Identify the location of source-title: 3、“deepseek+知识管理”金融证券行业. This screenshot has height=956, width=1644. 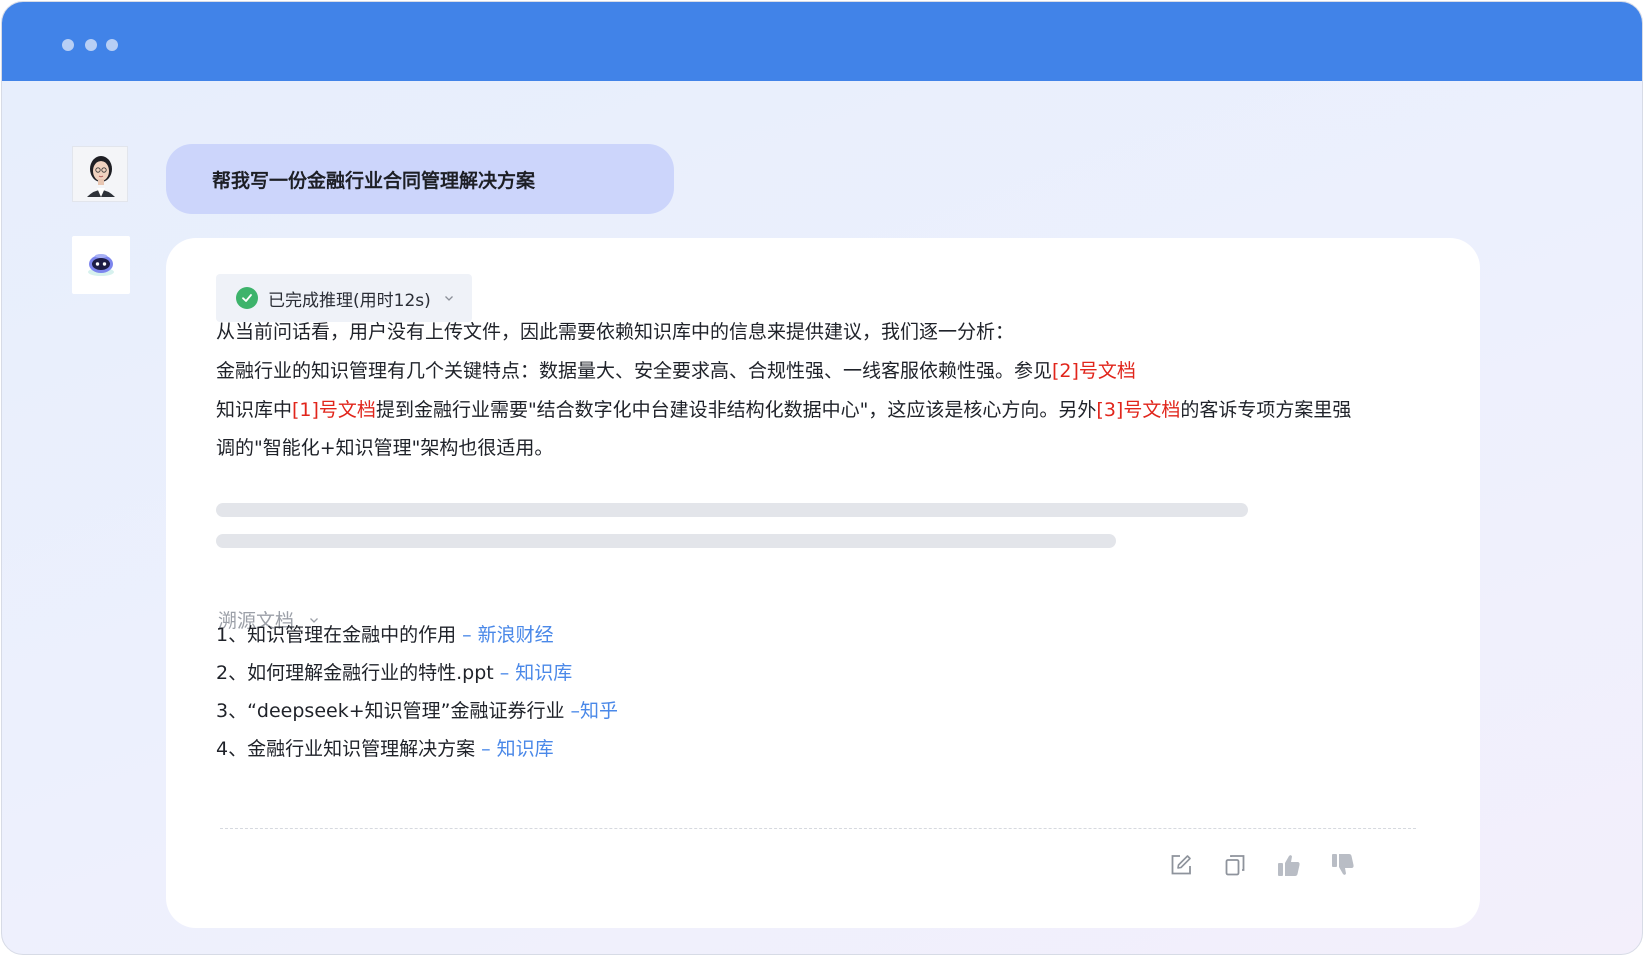
(390, 711).